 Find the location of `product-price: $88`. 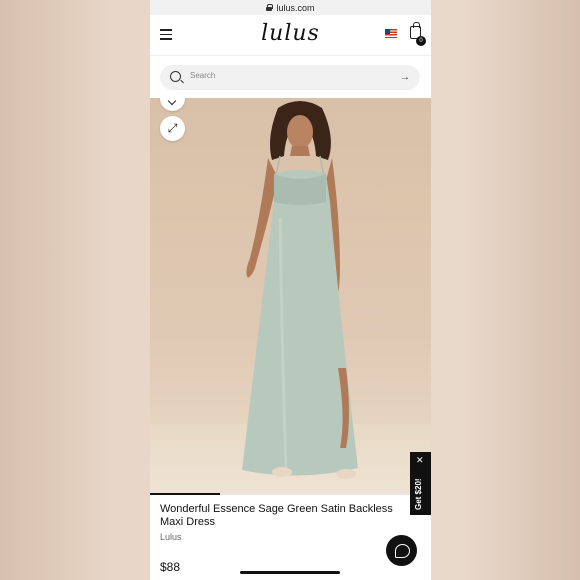

product-price: $88 is located at coordinates (170, 567).